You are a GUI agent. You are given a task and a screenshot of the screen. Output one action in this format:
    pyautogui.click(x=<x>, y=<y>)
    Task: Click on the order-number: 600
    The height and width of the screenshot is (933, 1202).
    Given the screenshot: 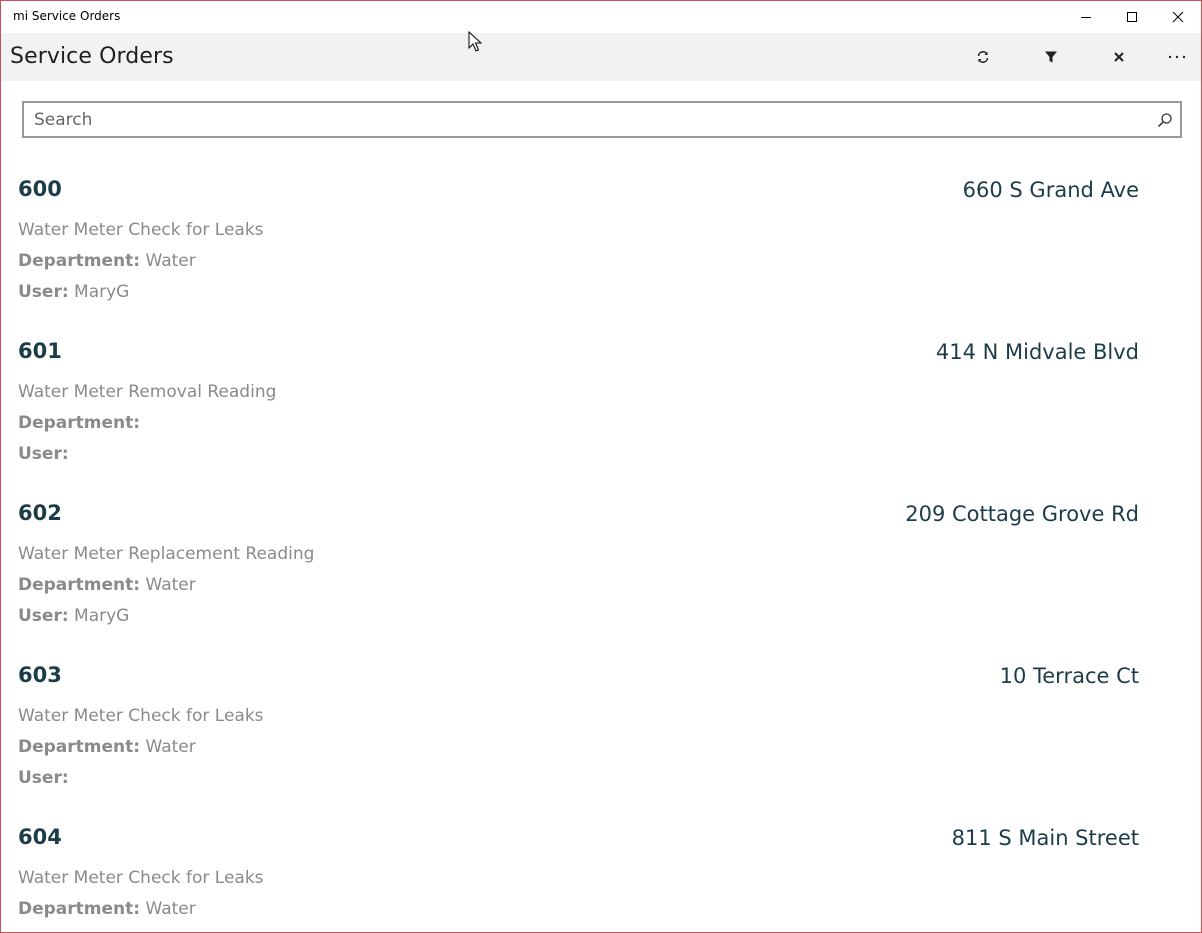 What is the action you would take?
    pyautogui.click(x=40, y=189)
    